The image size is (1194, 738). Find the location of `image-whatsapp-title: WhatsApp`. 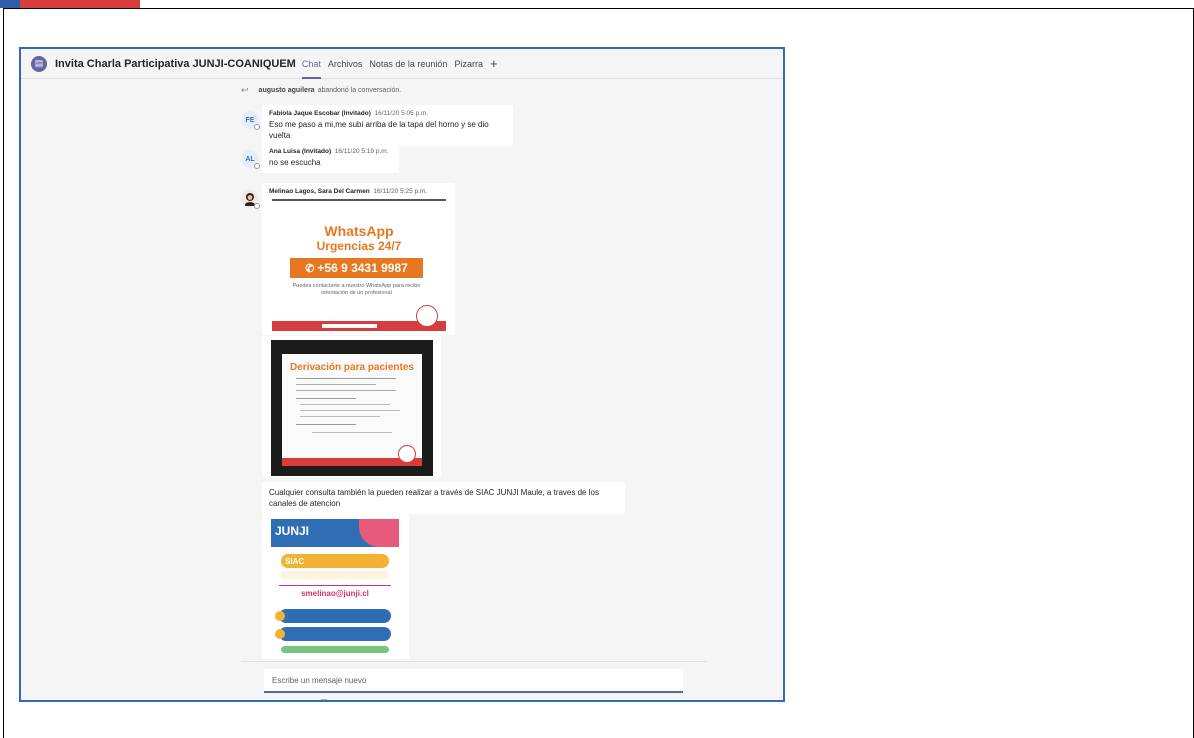

image-whatsapp-title: WhatsApp is located at coordinates (359, 231).